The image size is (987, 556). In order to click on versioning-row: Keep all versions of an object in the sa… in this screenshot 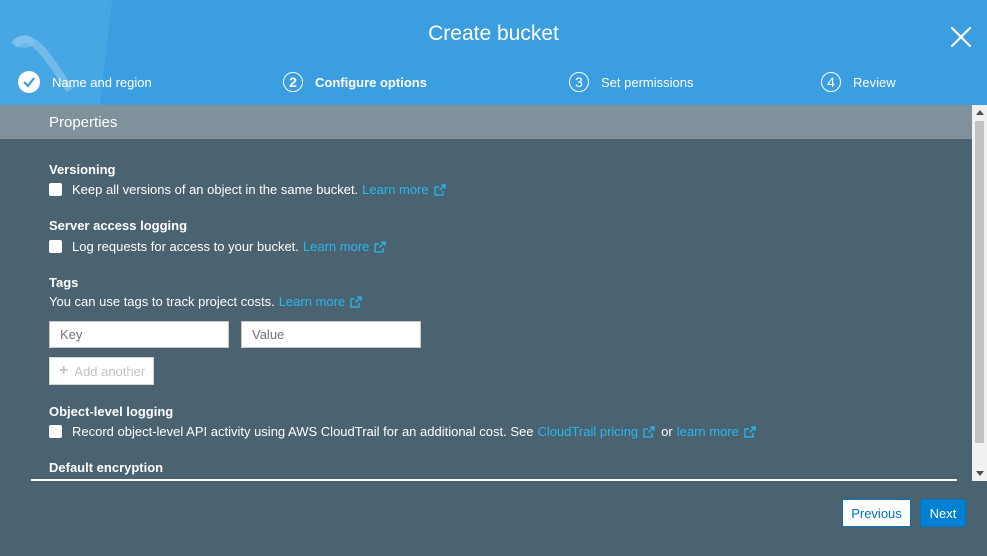, I will do `click(247, 189)`.